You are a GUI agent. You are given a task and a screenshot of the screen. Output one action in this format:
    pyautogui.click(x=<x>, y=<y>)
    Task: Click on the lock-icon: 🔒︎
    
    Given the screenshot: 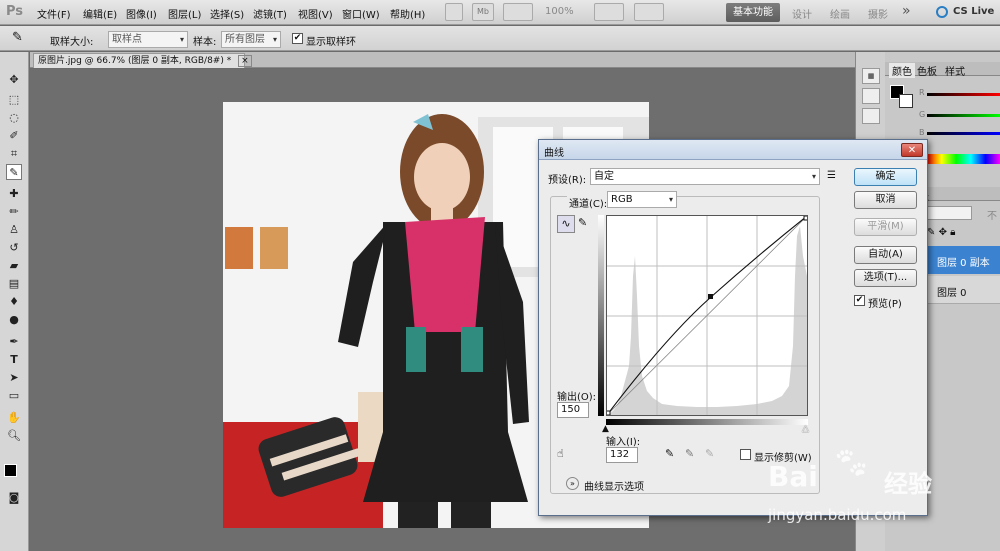 What is the action you would take?
    pyautogui.click(x=952, y=232)
    